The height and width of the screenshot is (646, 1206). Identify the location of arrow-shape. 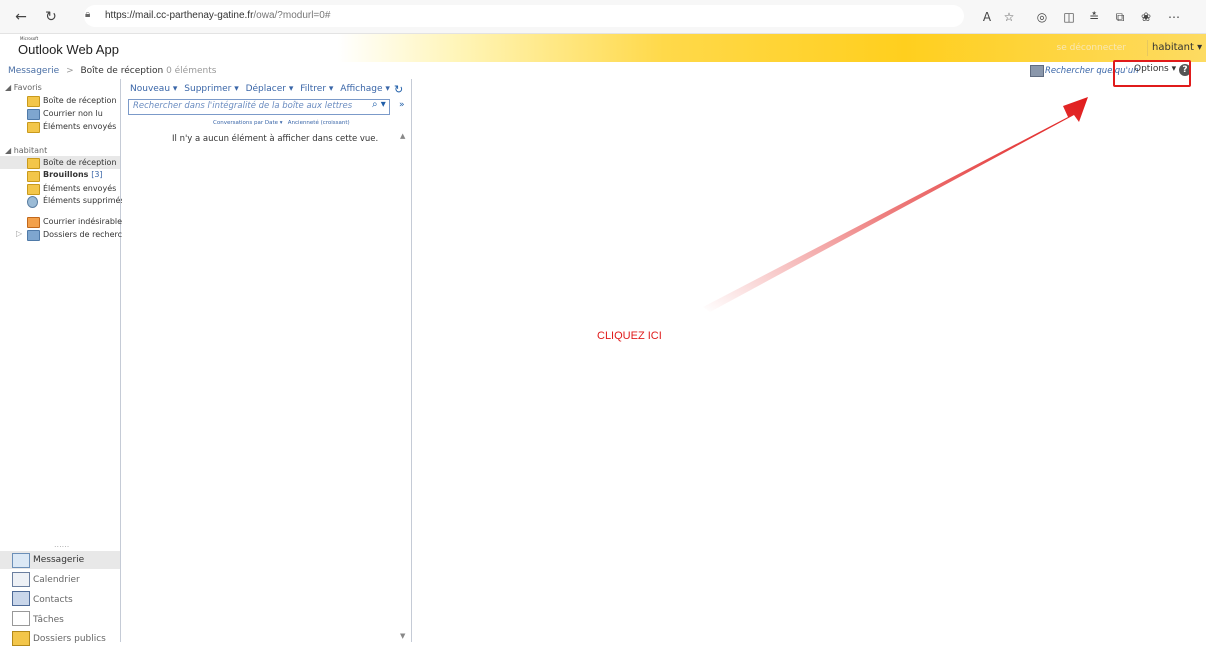
(895, 204).